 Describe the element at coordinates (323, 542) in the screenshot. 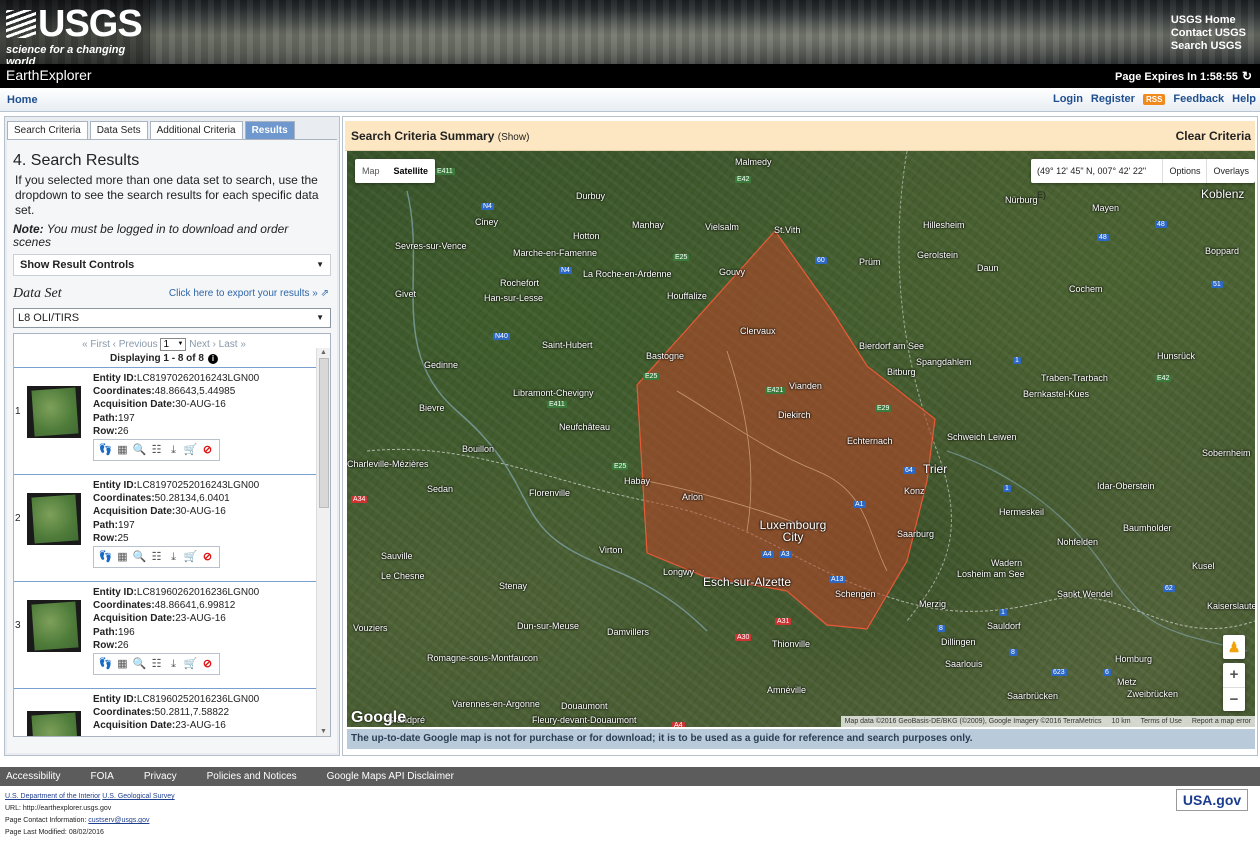

I see `results-scrollbar: ▲ ▼` at that location.